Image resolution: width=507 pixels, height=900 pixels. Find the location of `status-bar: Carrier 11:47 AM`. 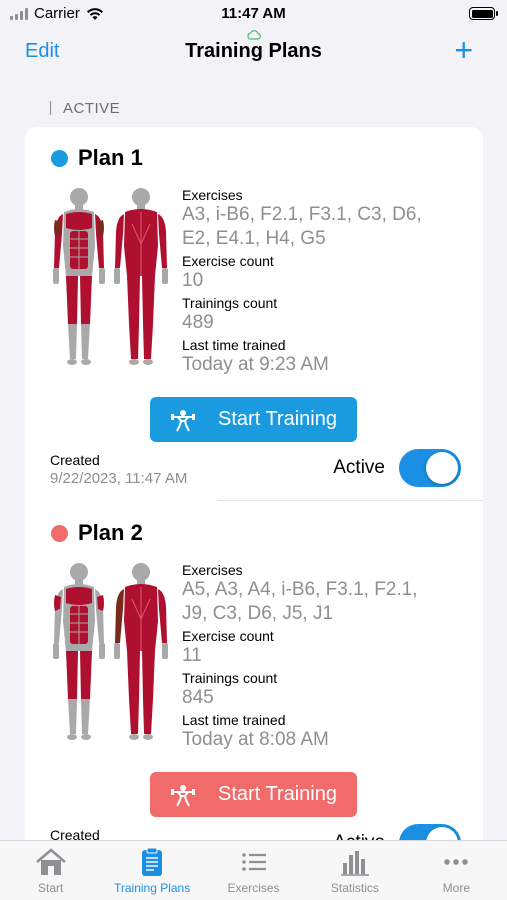

status-bar: Carrier 11:47 AM is located at coordinates (253, 15).